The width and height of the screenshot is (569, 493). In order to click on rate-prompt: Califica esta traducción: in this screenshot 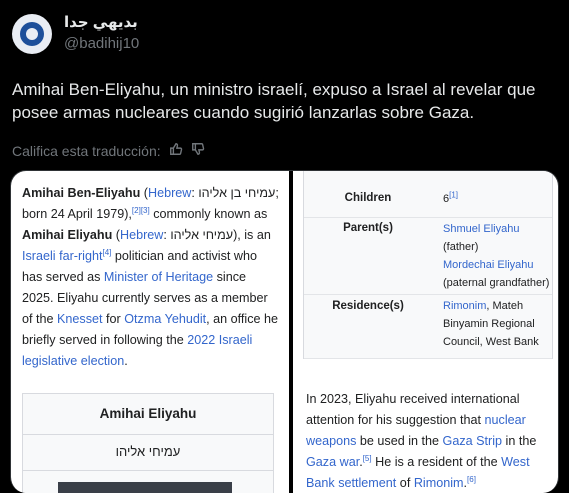, I will do `click(86, 150)`.